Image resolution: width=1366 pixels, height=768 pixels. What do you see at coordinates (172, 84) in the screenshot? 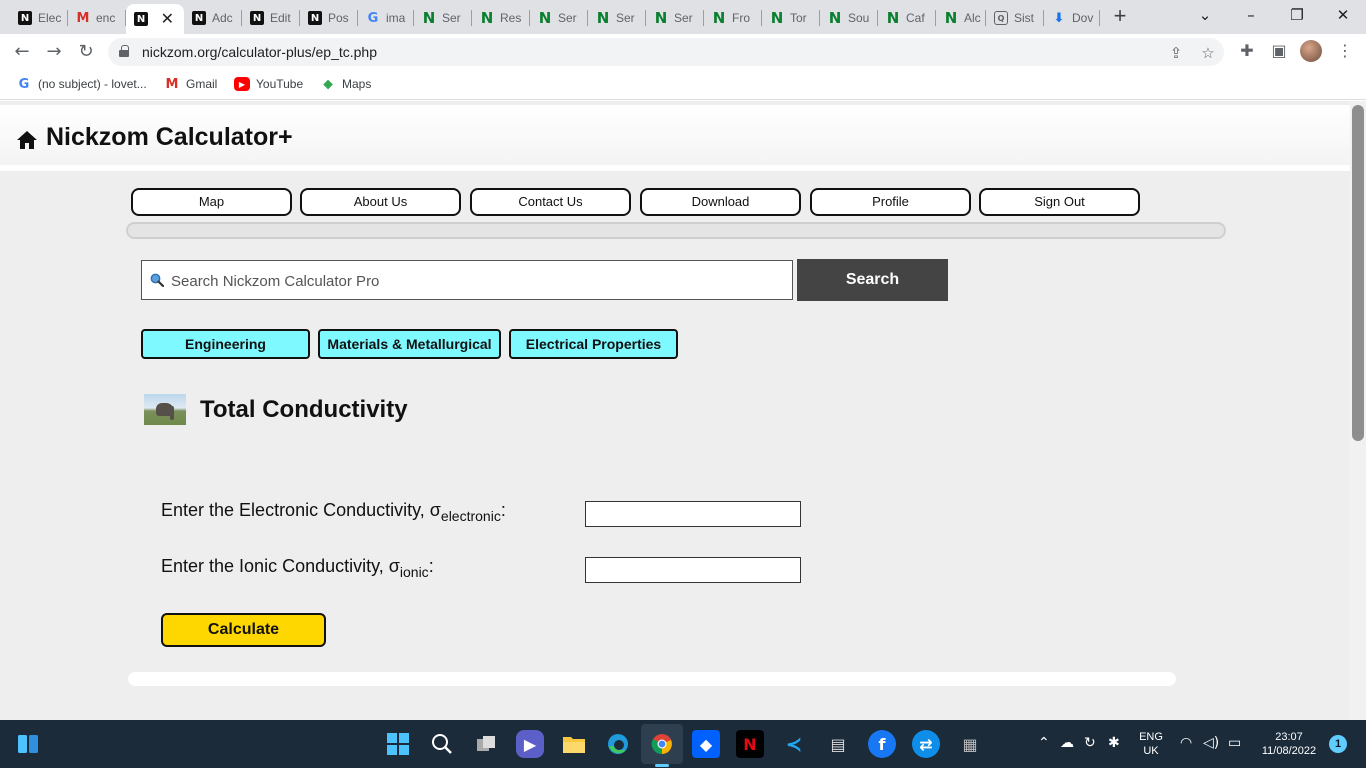
I see `gmail-icon: M` at bounding box center [172, 84].